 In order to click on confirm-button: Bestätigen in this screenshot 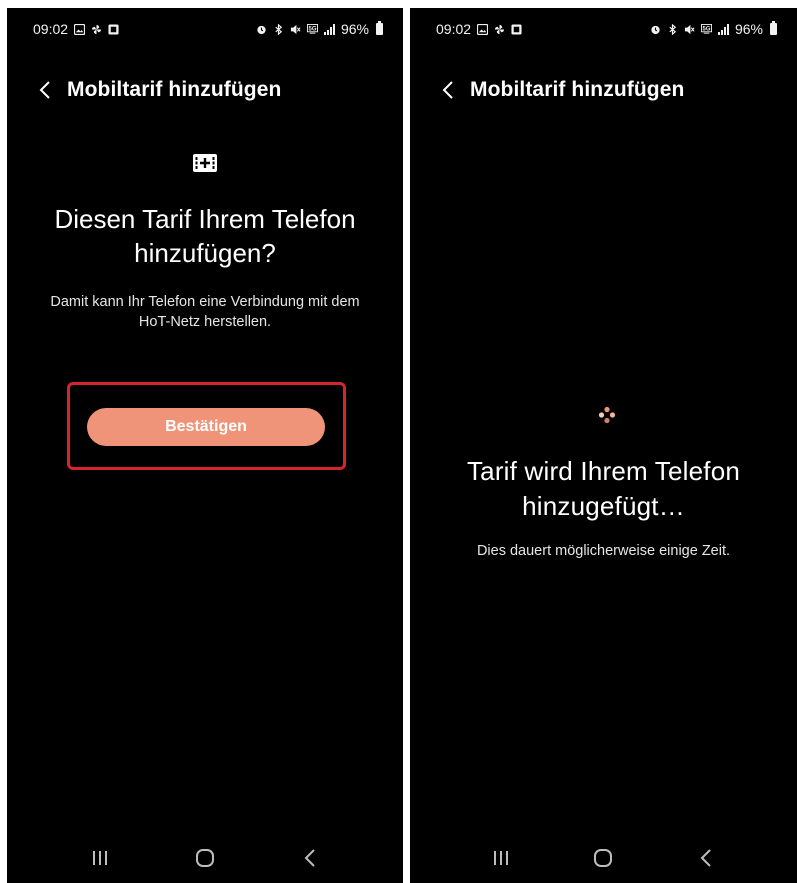, I will do `click(206, 427)`.